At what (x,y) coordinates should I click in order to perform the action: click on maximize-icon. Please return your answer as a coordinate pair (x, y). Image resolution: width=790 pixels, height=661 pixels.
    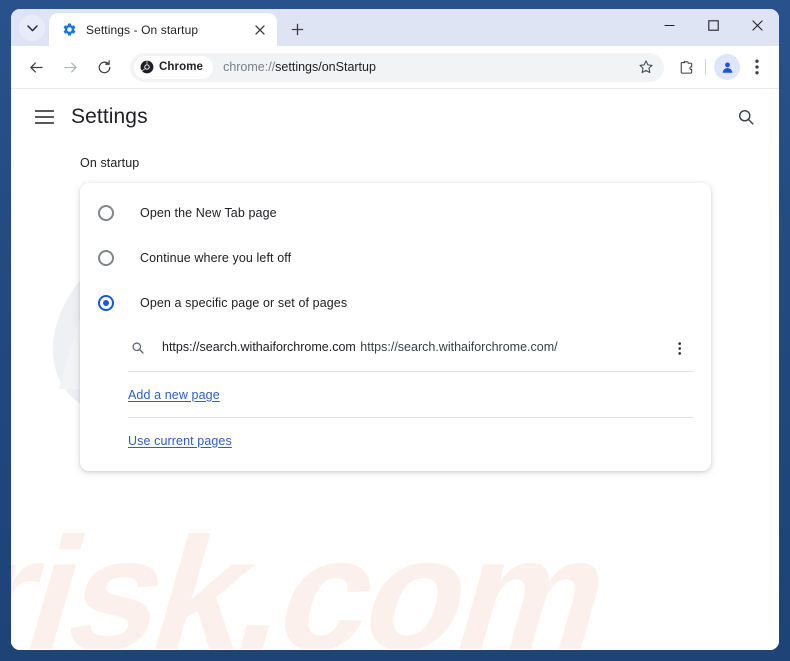
    Looking at the image, I should click on (713, 25).